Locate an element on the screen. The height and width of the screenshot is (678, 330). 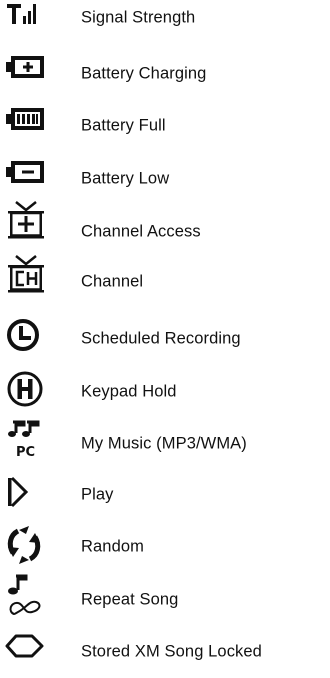
legend-label: Scheduled Recording is located at coordinates (161, 338).